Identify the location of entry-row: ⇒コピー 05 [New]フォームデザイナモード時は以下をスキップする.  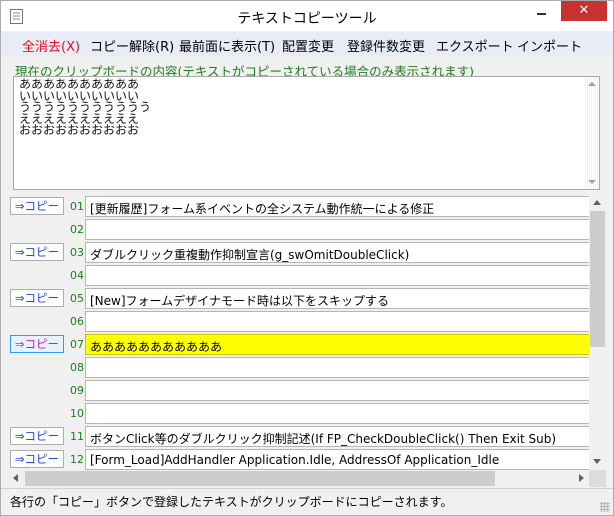
(299, 297).